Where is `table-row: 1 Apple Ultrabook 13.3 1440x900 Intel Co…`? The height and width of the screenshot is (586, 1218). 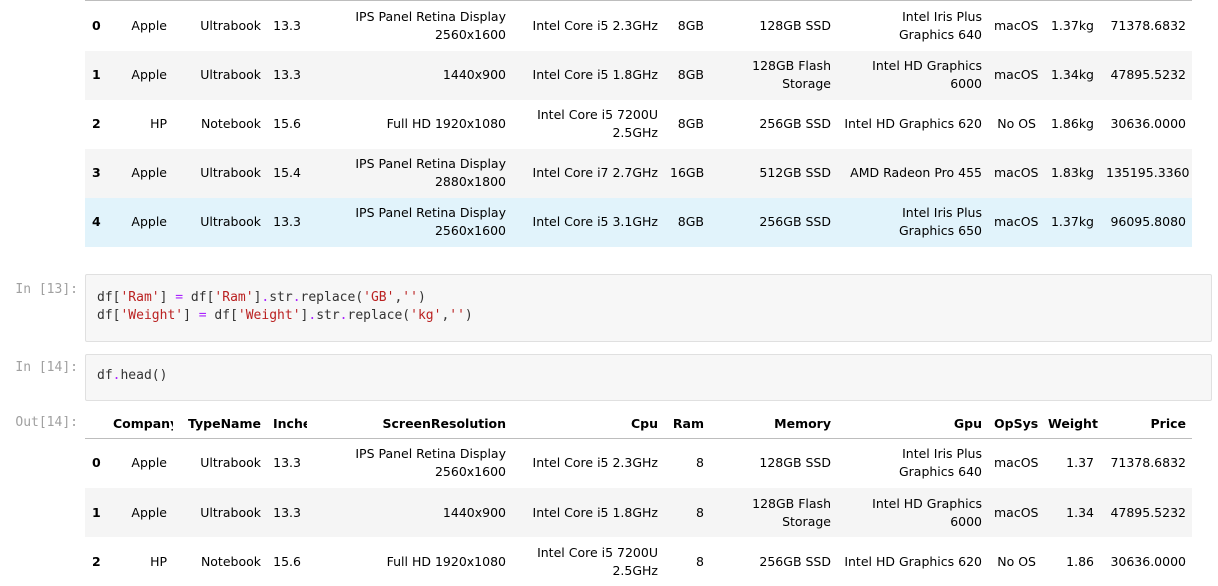
table-row: 1 Apple Ultrabook 13.3 1440x900 Intel Co… is located at coordinates (638, 512).